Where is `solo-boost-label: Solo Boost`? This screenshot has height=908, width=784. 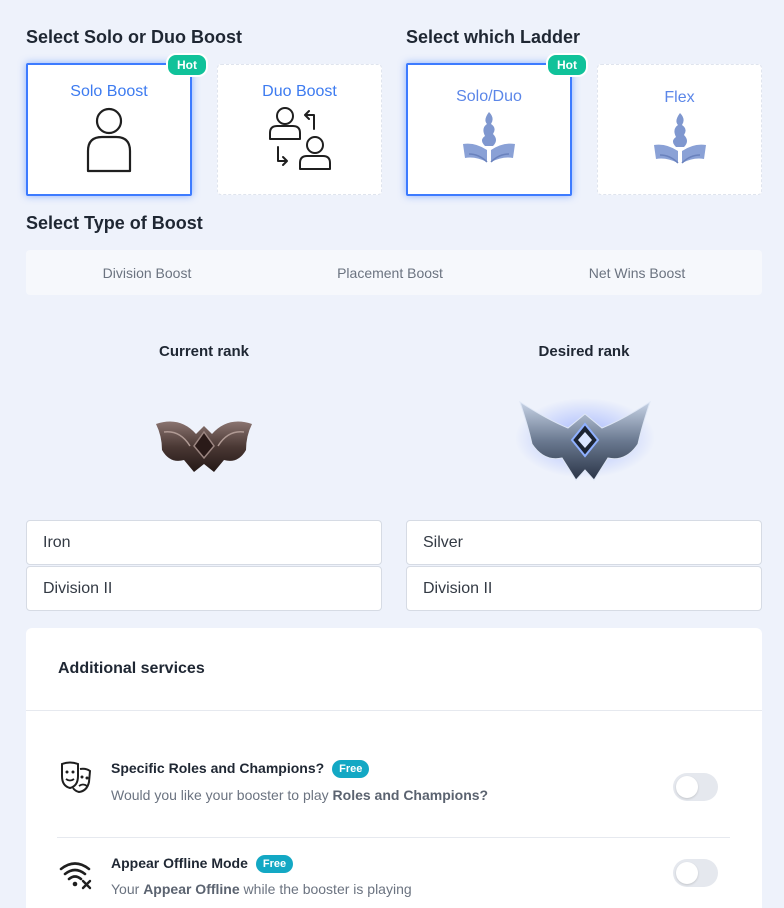
solo-boost-label: Solo Boost is located at coordinates (109, 91).